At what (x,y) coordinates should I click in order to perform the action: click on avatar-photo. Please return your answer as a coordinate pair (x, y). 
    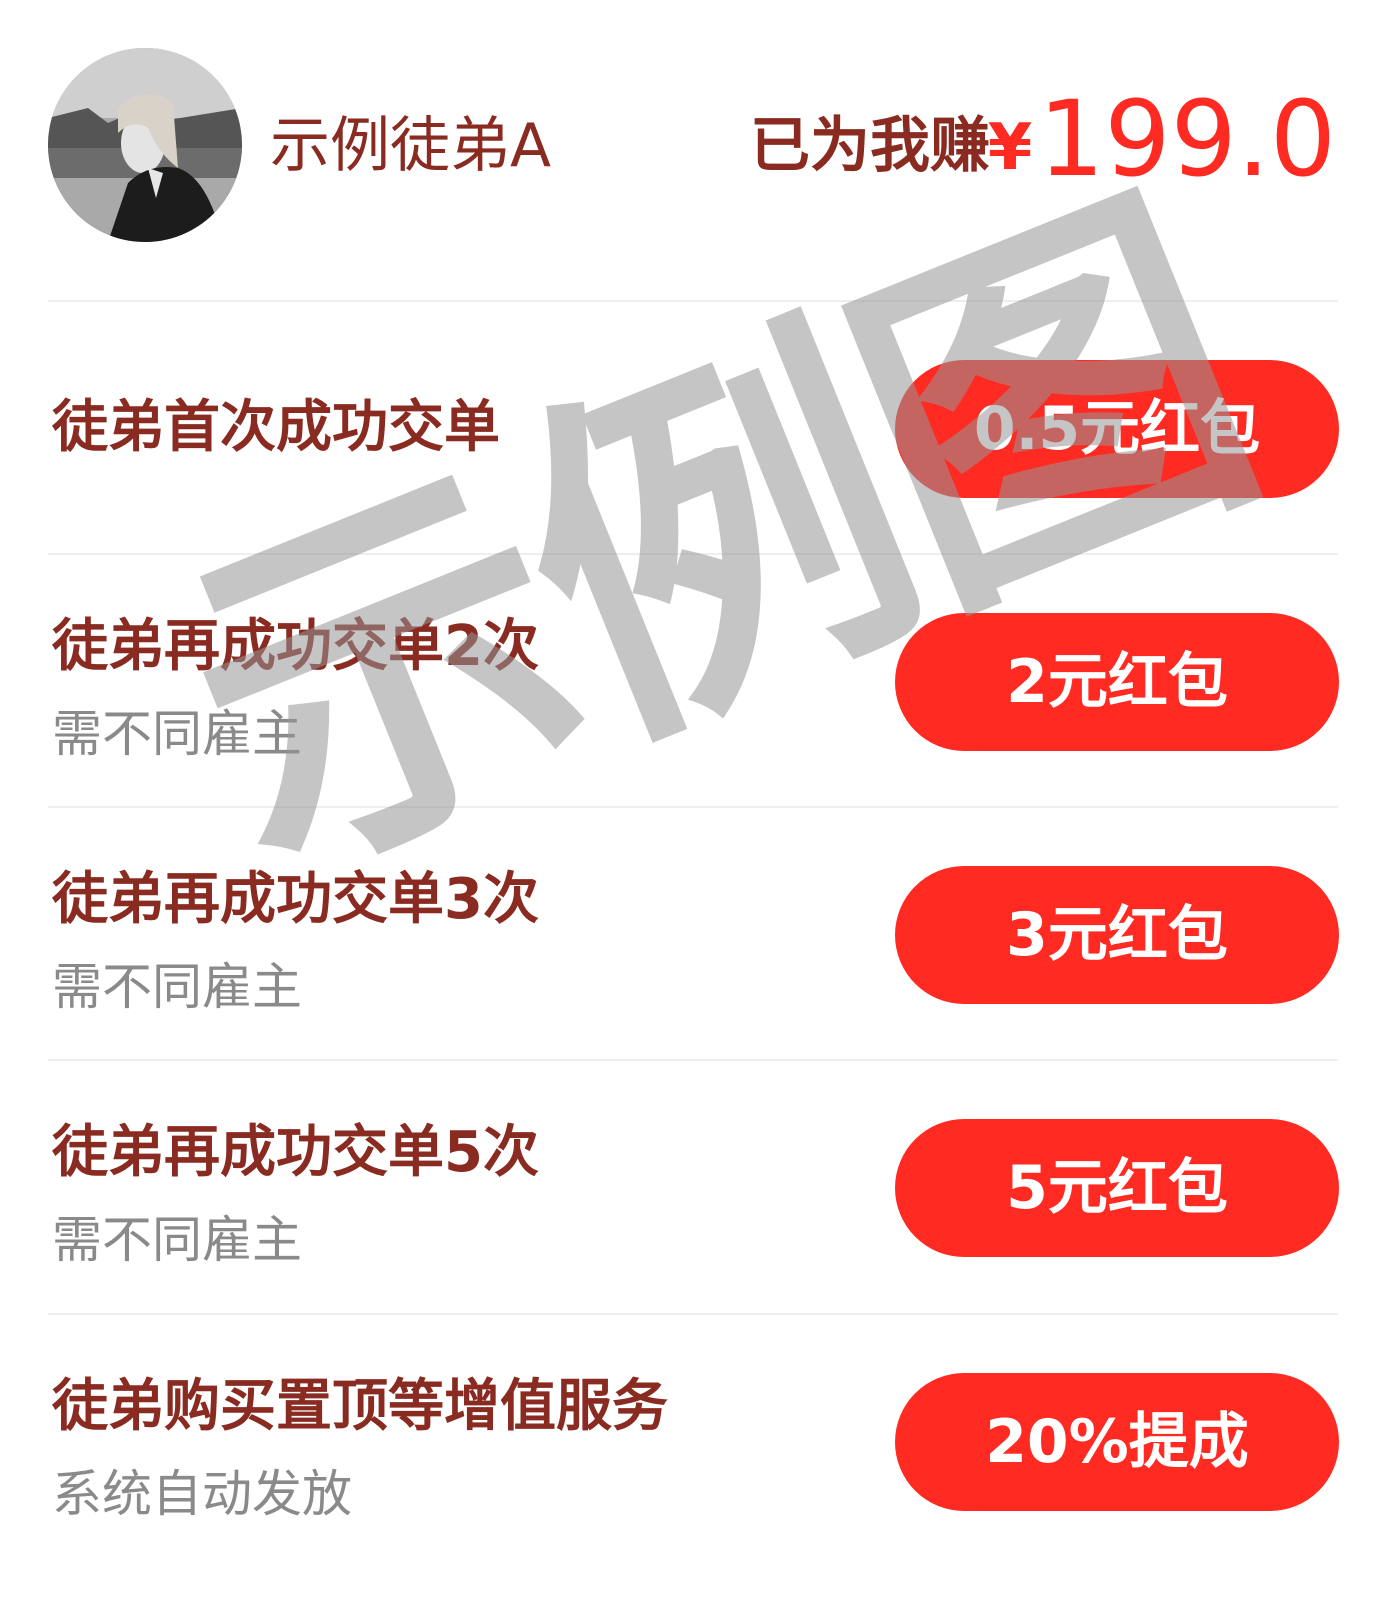
    Looking at the image, I should click on (145, 145).